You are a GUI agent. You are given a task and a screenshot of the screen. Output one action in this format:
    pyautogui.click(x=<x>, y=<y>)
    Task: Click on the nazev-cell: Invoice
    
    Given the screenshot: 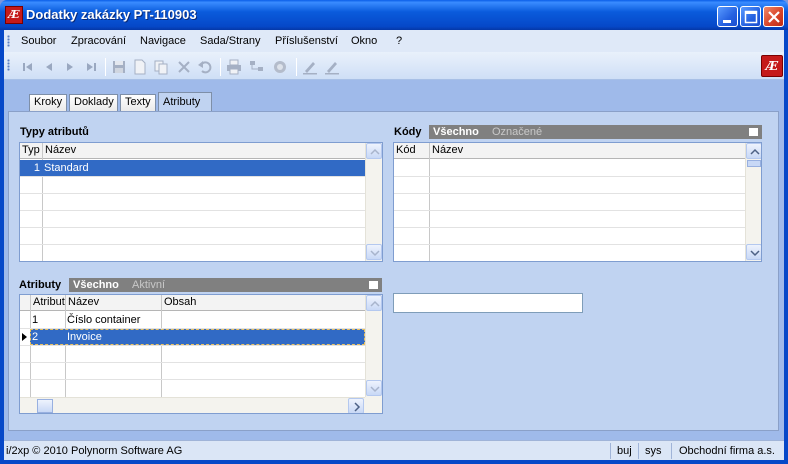 What is the action you would take?
    pyautogui.click(x=84, y=337)
    